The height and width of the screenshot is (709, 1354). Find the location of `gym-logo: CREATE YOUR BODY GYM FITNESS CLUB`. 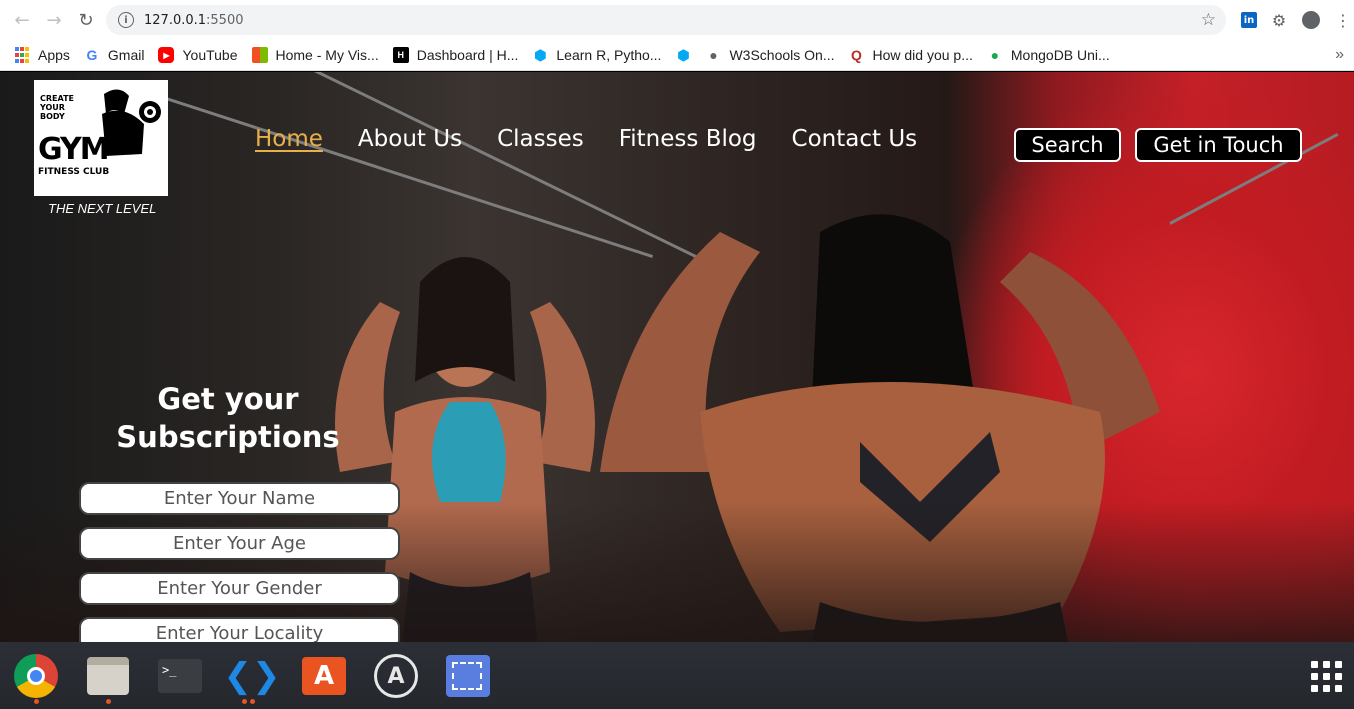

gym-logo: CREATE YOUR BODY GYM FITNESS CLUB is located at coordinates (101, 138).